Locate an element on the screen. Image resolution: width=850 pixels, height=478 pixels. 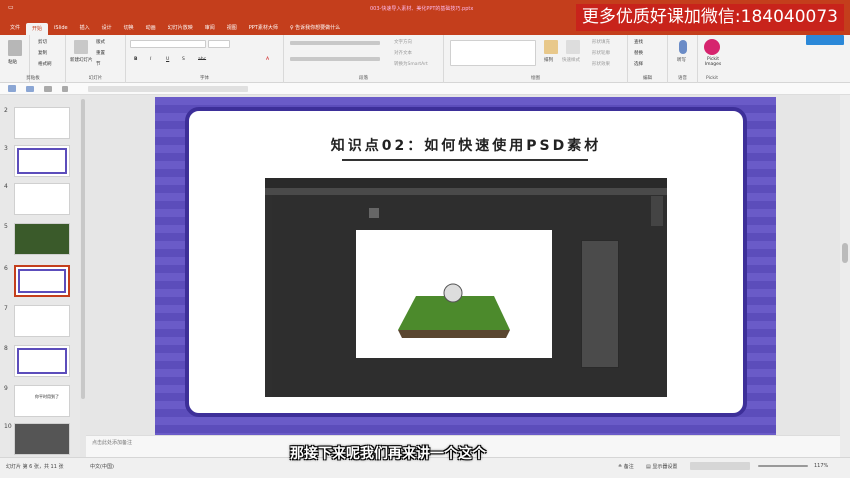
soccer-field-image is located at coordinates (454, 310).